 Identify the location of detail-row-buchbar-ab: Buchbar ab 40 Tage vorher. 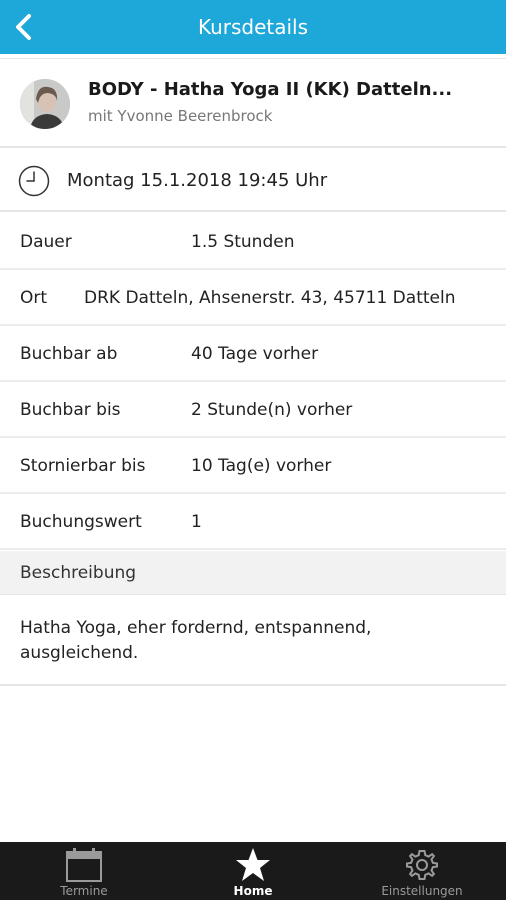
(253, 354).